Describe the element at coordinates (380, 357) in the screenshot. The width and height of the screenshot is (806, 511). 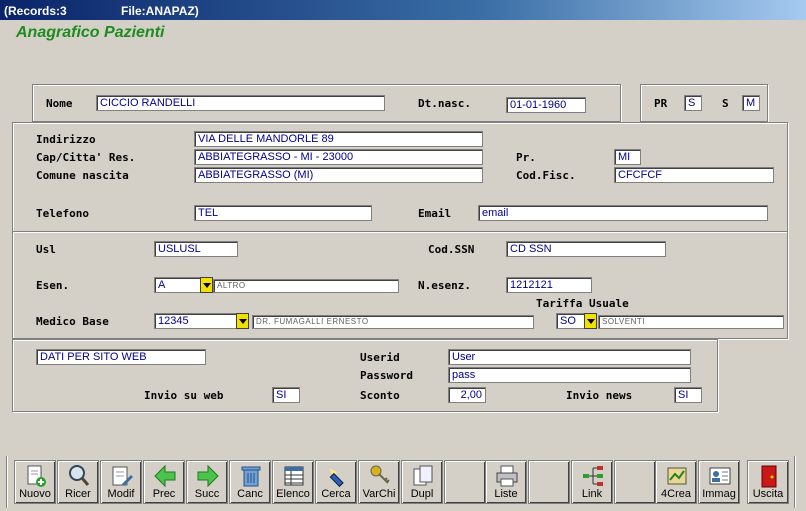
I see `userid-label: Userid` at that location.